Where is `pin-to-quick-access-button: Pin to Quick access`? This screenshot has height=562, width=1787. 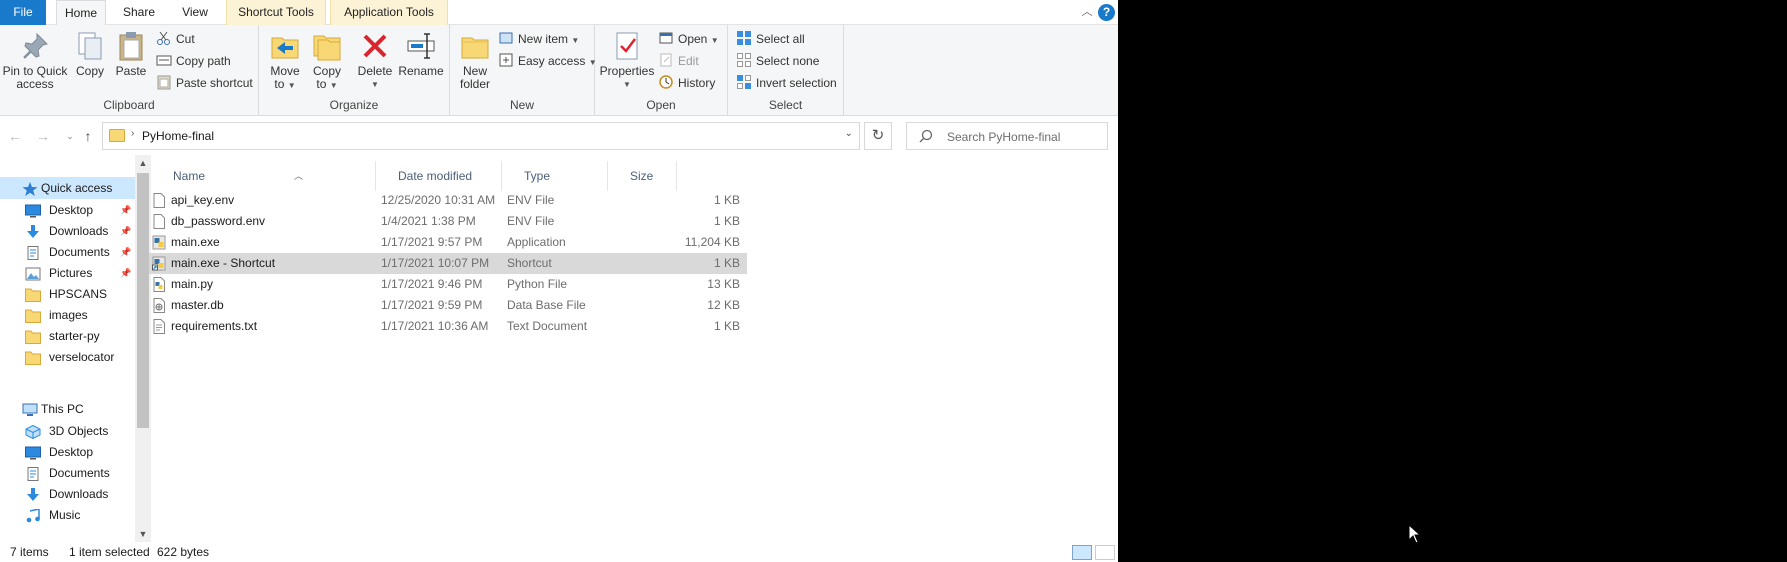
pin-to-quick-access-button: Pin to Quick access is located at coordinates (35, 60).